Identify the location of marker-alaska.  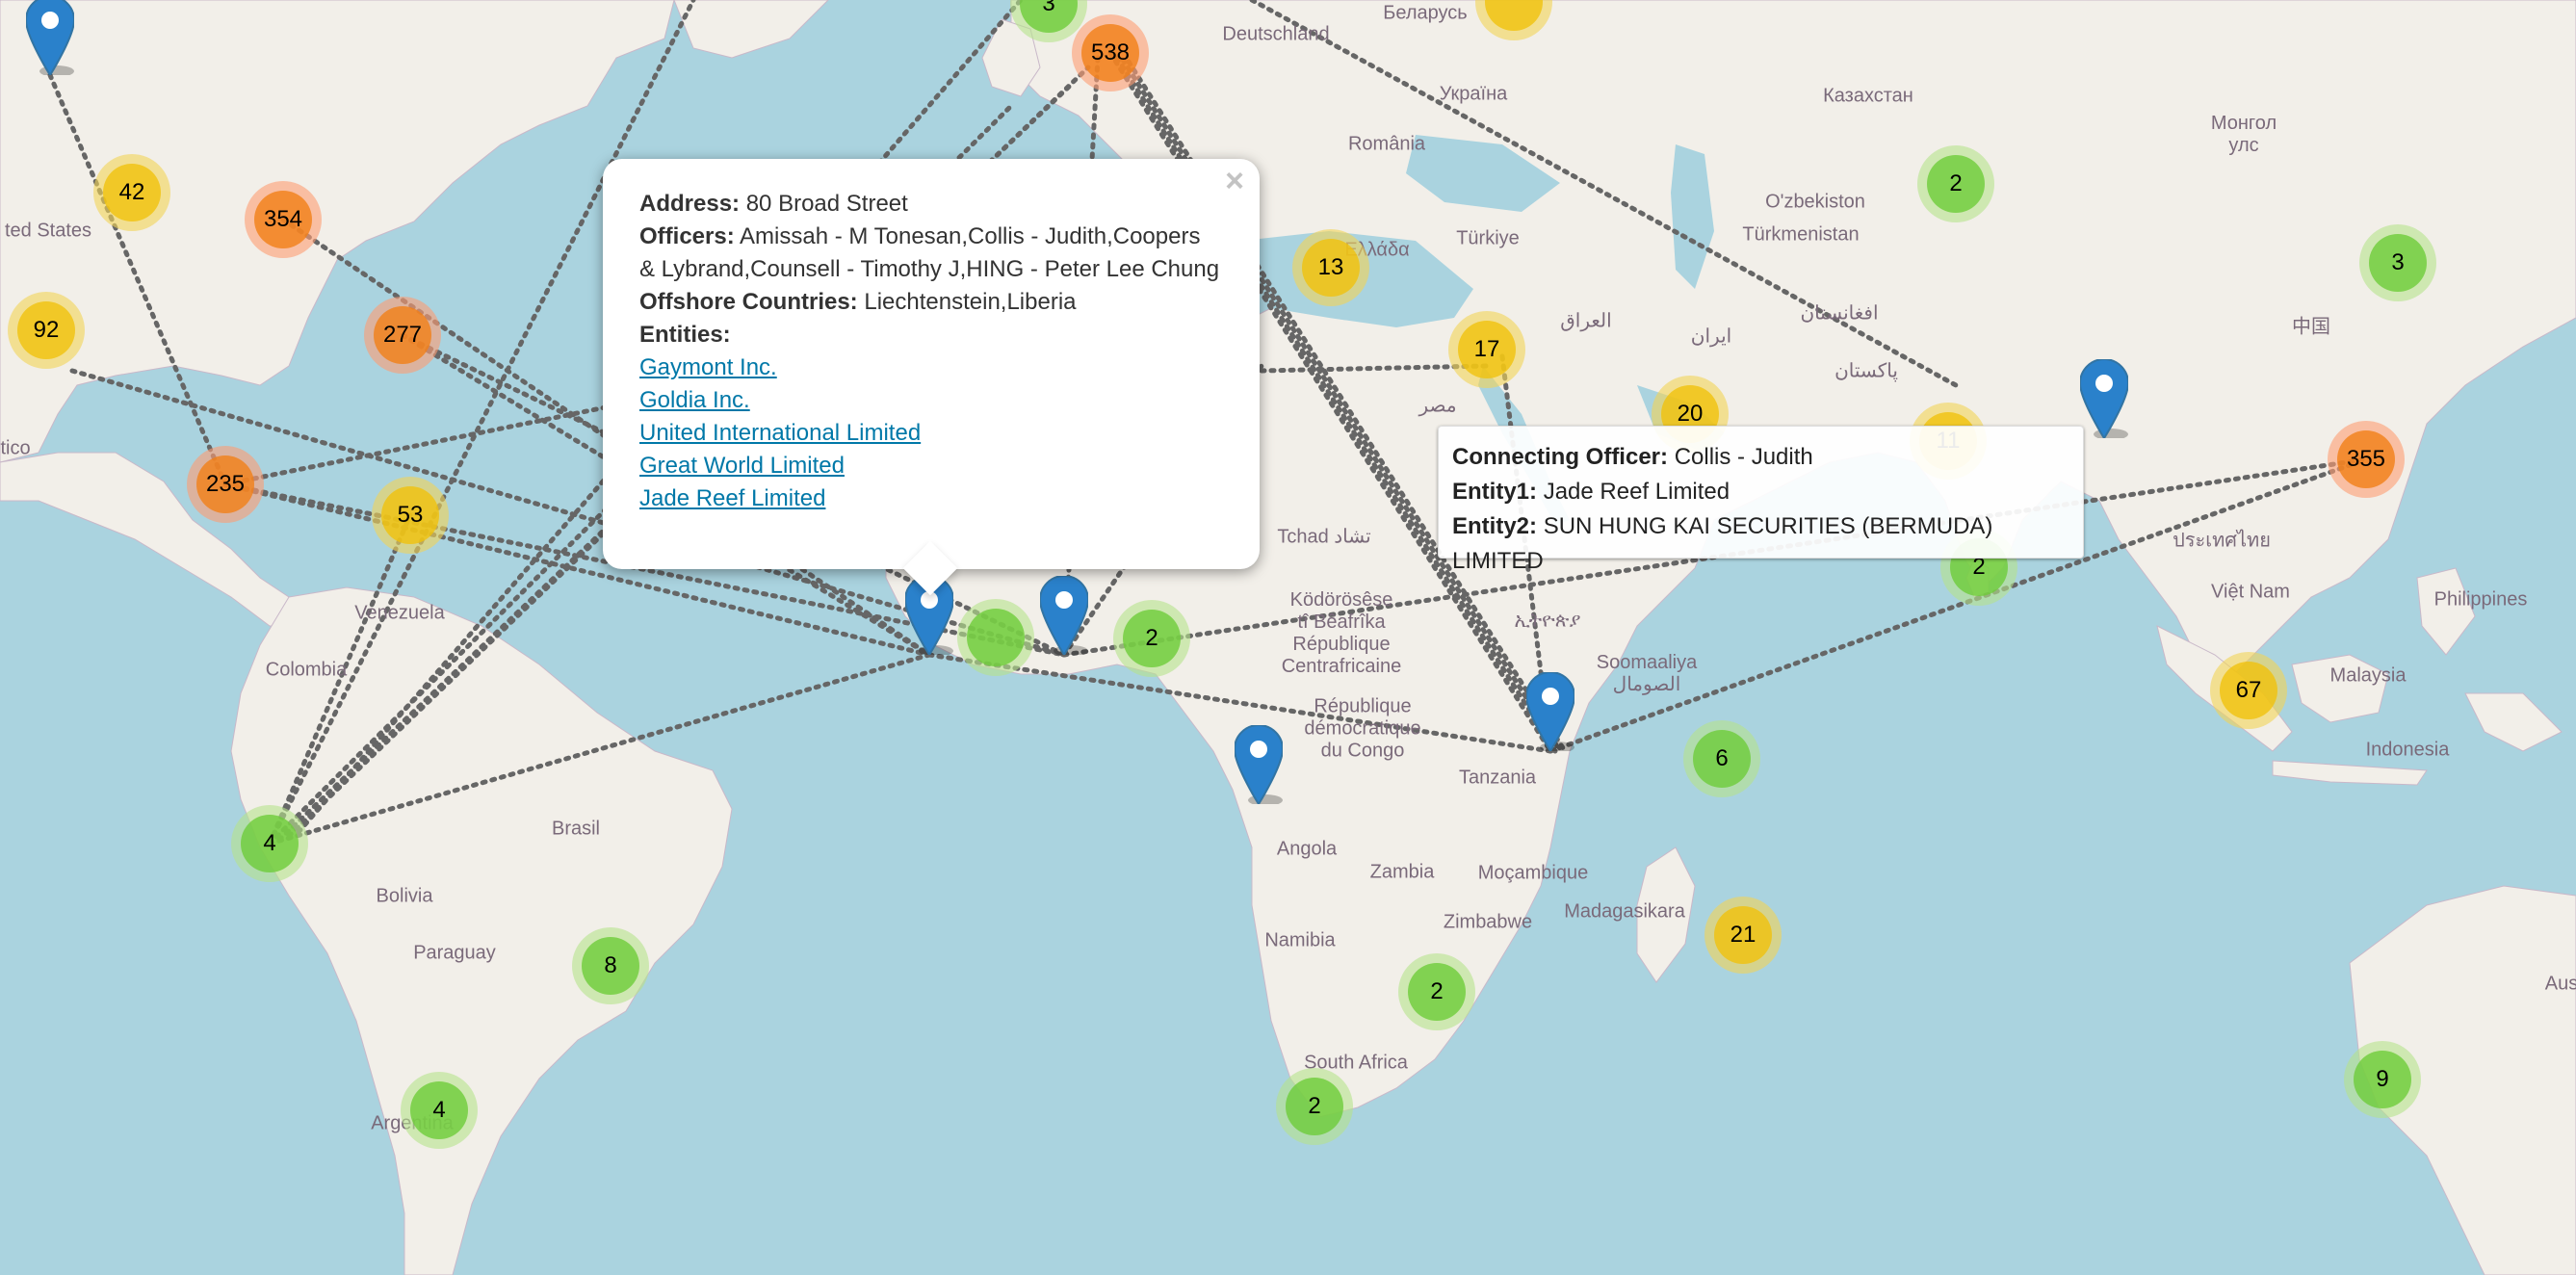
(50, 38).